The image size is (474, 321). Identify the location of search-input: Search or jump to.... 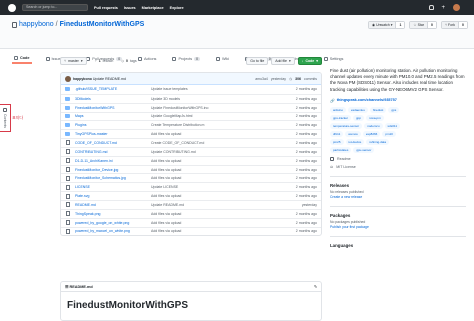
(55, 7).